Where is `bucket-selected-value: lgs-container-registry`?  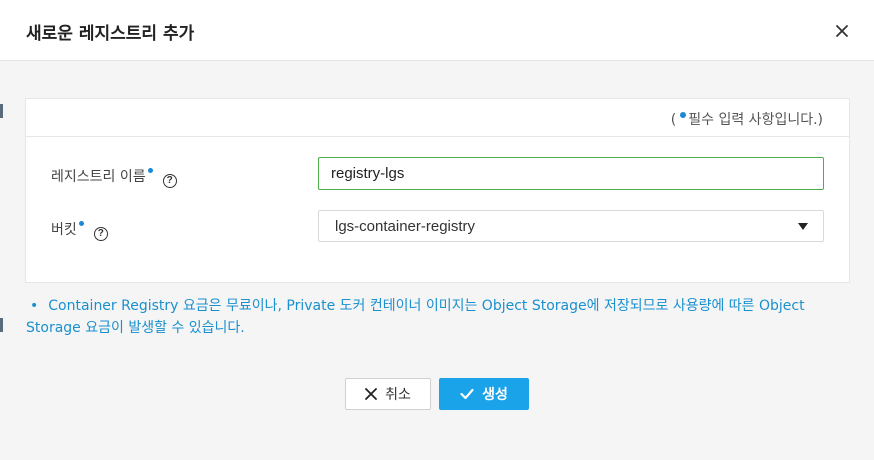
bucket-selected-value: lgs-container-registry is located at coordinates (405, 226).